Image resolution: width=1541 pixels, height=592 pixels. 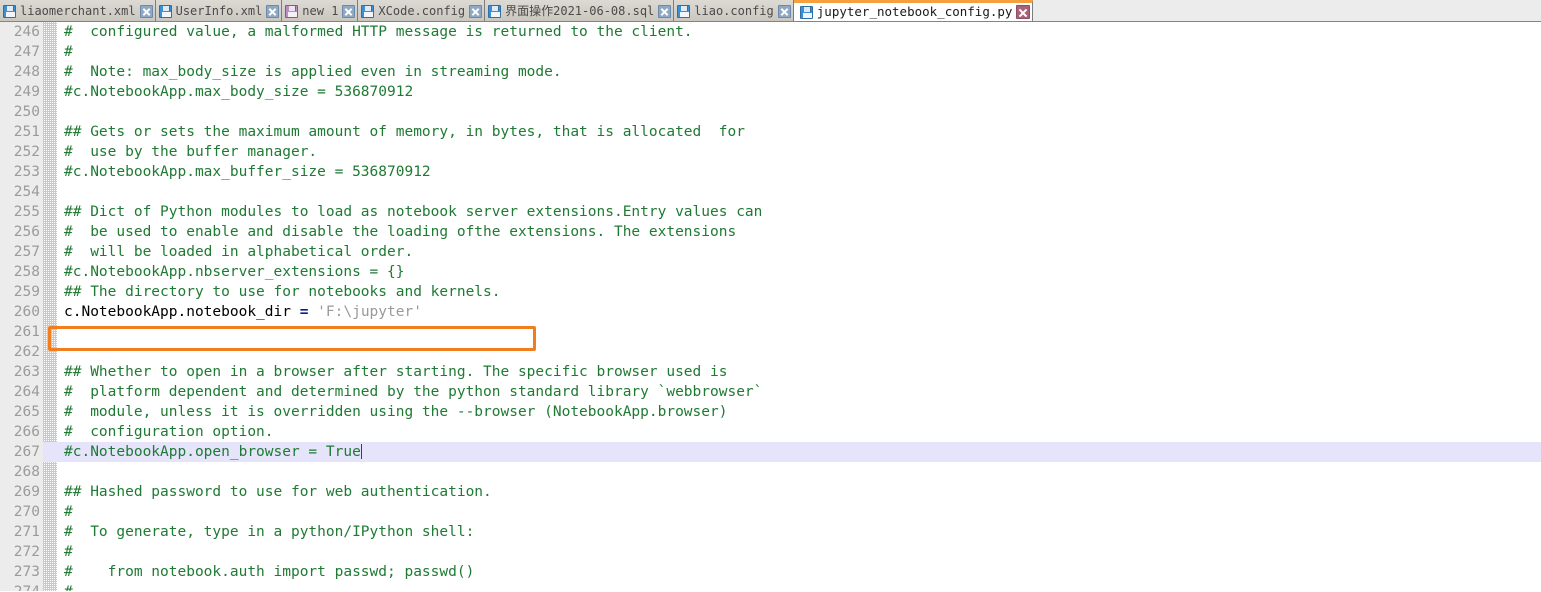 I want to click on code-line: 247 #, so click(x=770, y=52).